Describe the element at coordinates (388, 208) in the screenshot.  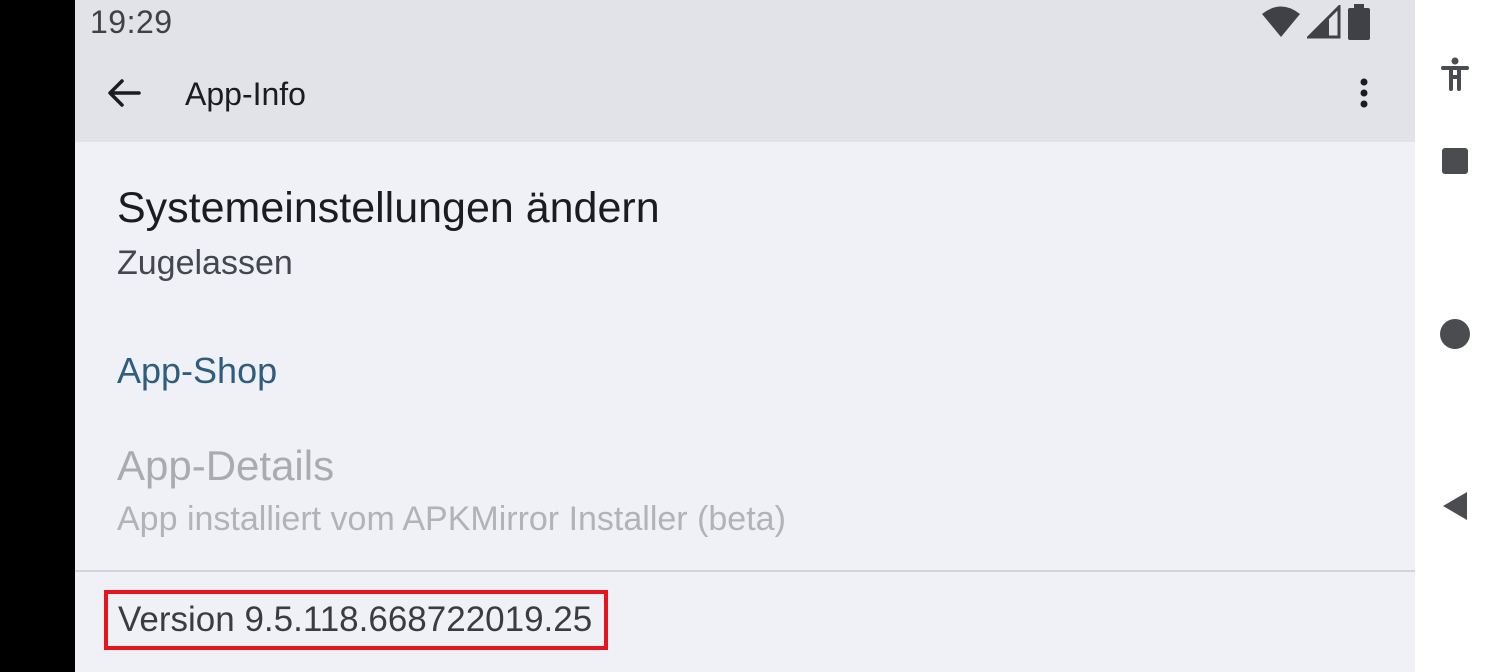
I see `modify-settings-title: Systemeinstellungen ändern` at that location.